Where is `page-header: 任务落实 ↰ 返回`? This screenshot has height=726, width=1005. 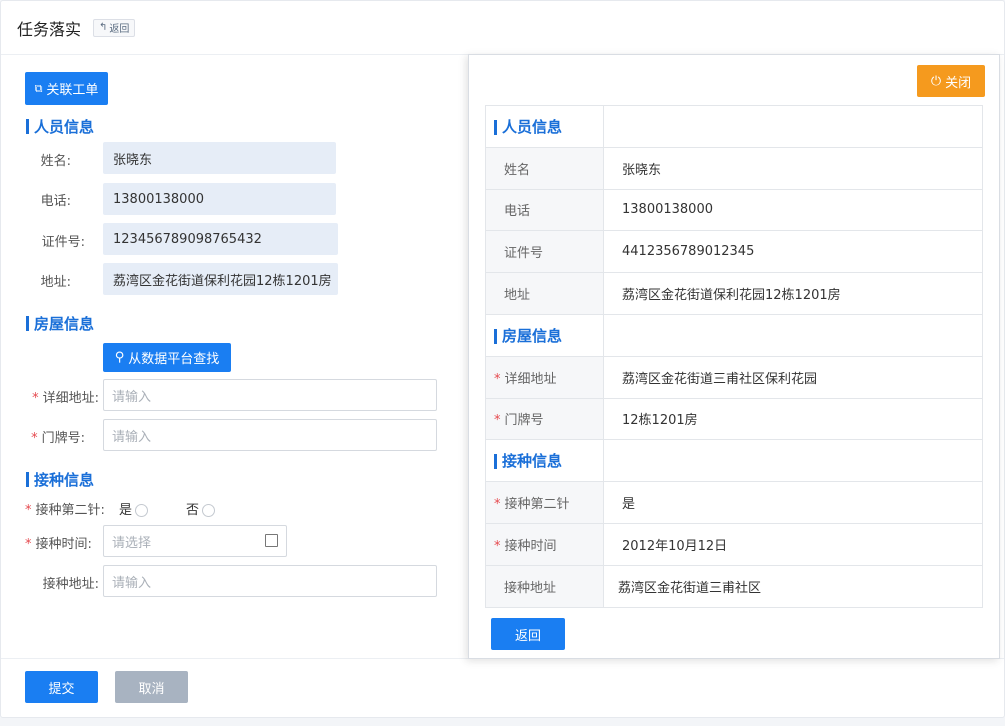
page-header: 任务落实 ↰ 返回 is located at coordinates (502, 28).